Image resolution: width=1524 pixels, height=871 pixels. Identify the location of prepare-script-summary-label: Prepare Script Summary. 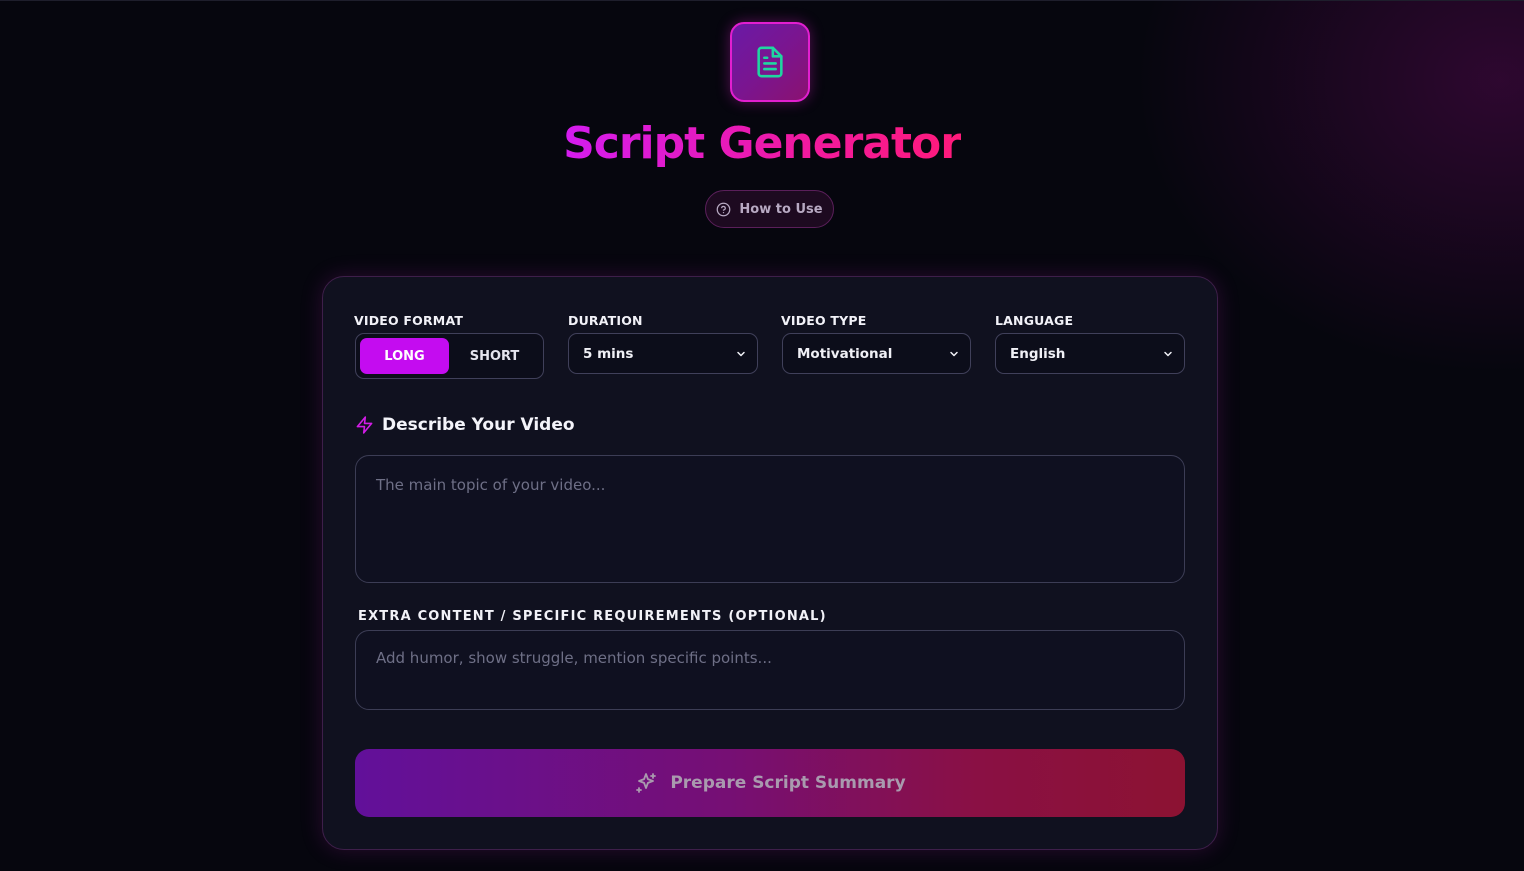
(788, 783).